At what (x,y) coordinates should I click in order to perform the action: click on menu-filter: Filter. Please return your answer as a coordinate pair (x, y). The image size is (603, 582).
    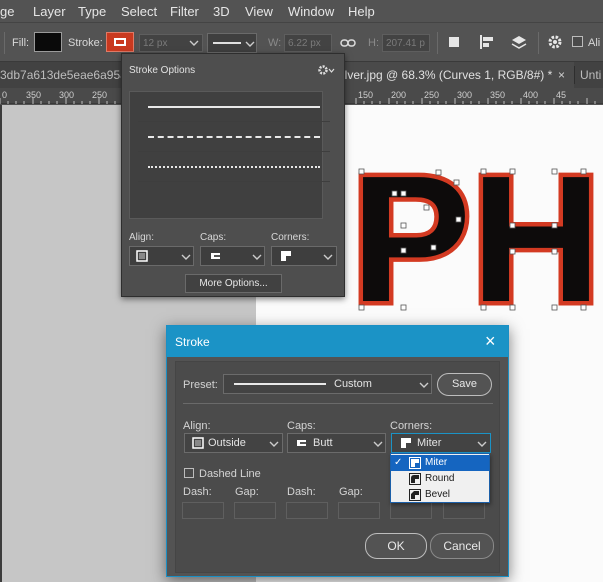
    Looking at the image, I should click on (184, 11).